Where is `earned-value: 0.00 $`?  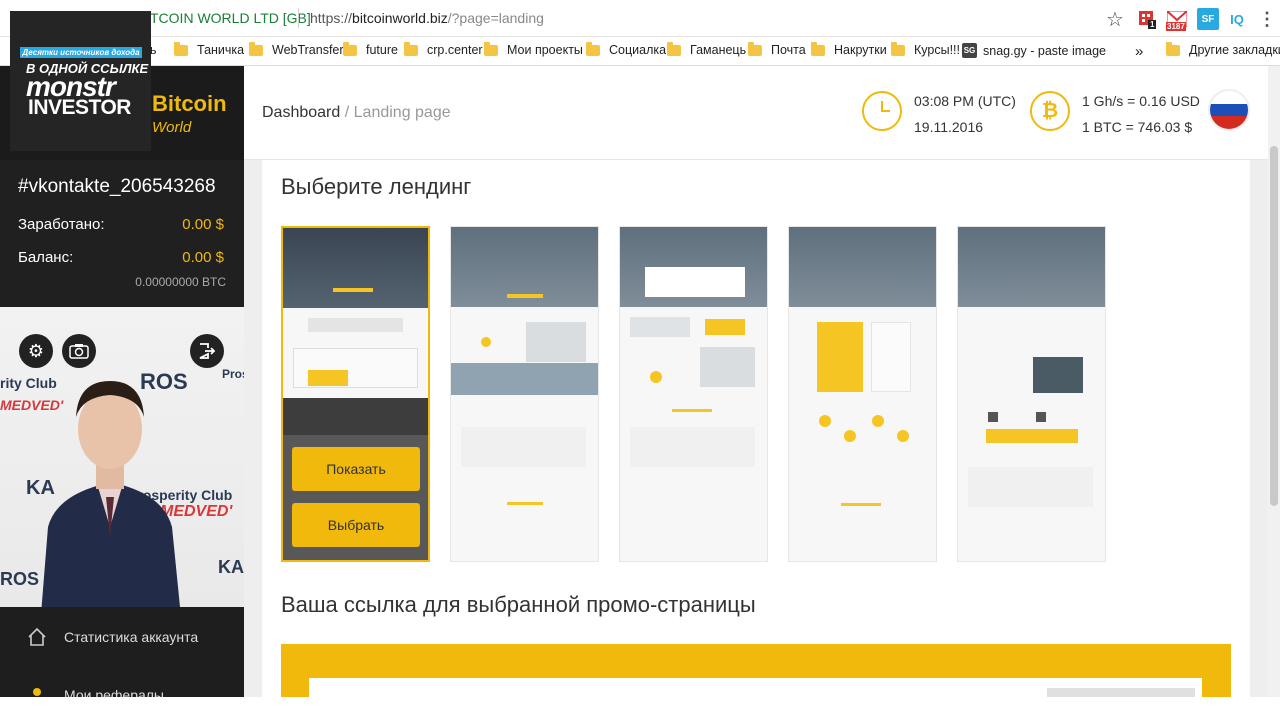
earned-value: 0.00 $ is located at coordinates (203, 224).